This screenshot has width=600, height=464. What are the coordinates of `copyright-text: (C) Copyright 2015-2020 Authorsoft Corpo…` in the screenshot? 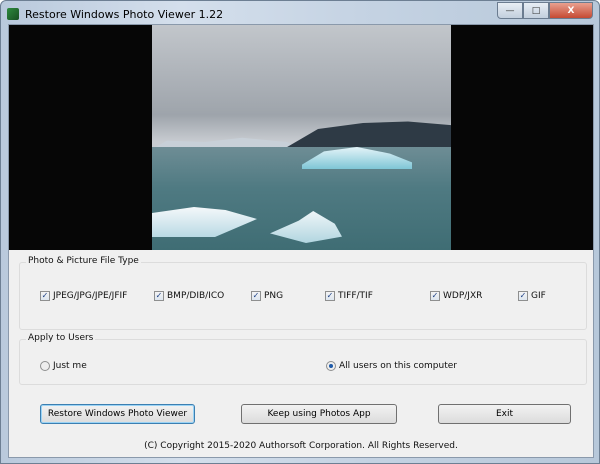 It's located at (301, 446).